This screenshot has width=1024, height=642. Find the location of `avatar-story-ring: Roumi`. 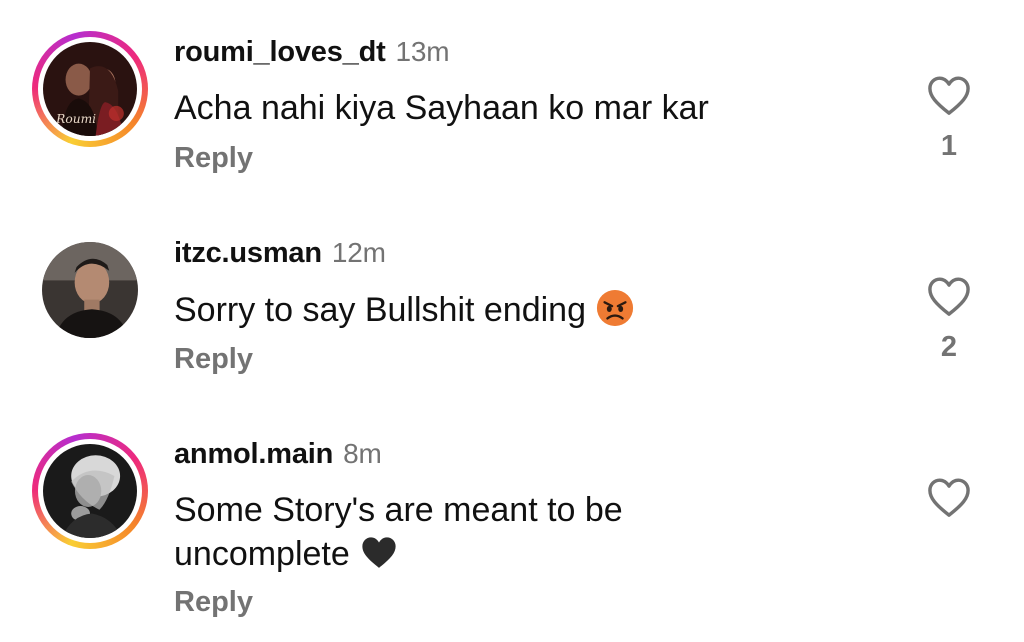

avatar-story-ring: Roumi is located at coordinates (90, 89).